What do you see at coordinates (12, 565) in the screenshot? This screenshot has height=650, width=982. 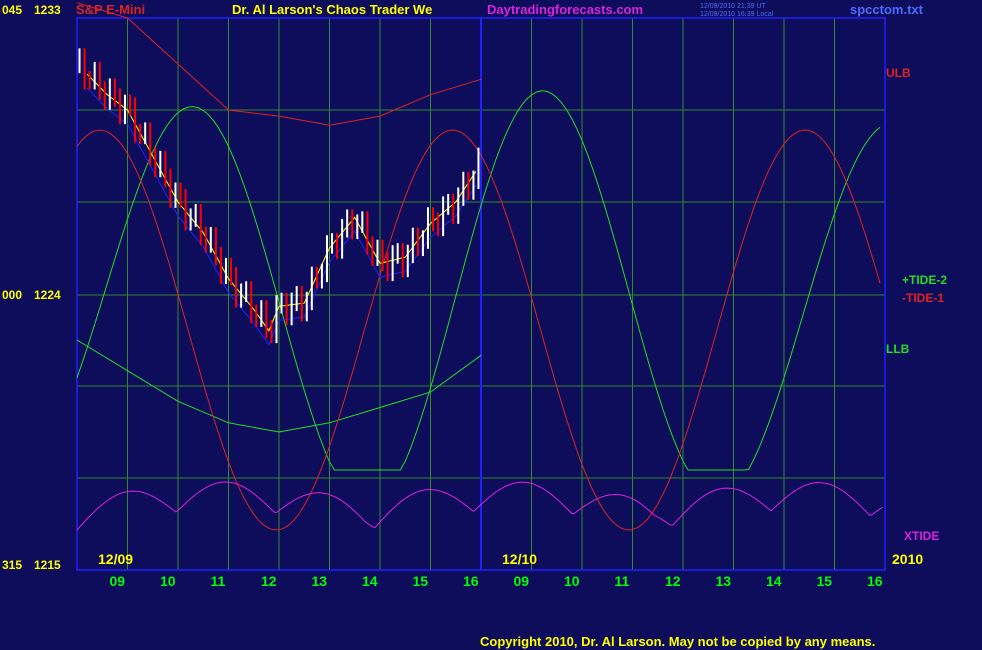 I see `left-scale-bottom: 315` at bounding box center [12, 565].